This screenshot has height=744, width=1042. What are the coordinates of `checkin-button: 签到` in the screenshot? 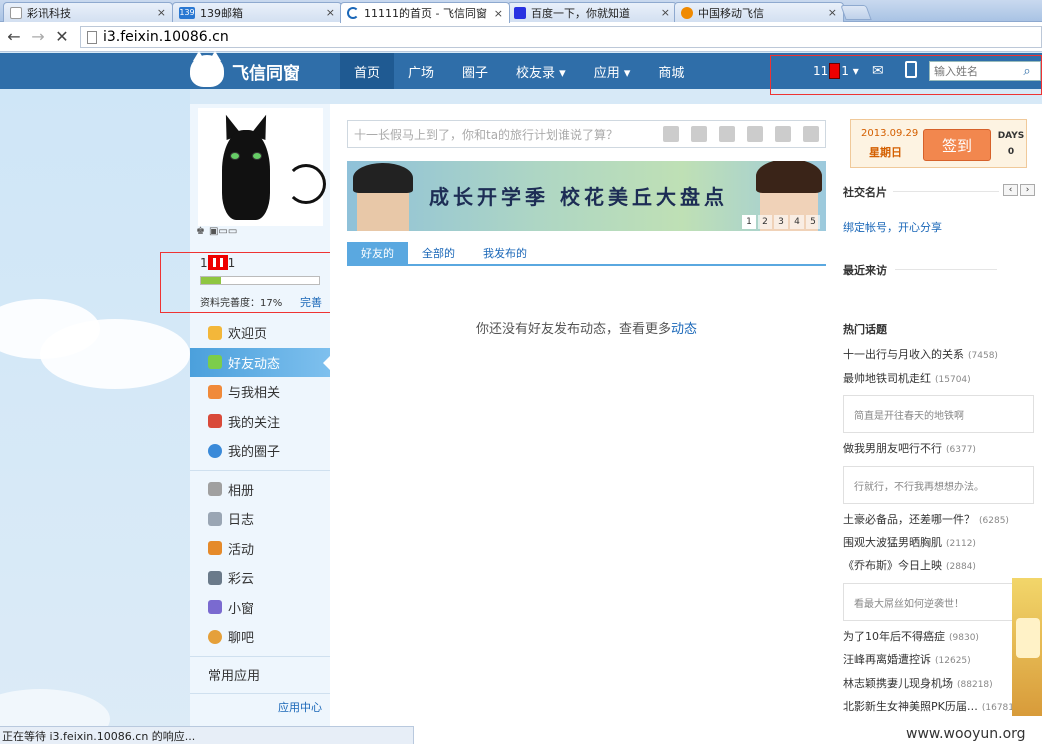 It's located at (957, 145).